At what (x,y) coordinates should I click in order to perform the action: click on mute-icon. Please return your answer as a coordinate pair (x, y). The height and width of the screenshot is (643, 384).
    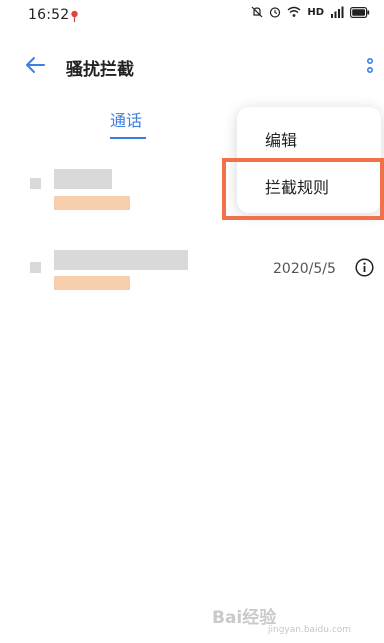
    Looking at the image, I should click on (257, 12).